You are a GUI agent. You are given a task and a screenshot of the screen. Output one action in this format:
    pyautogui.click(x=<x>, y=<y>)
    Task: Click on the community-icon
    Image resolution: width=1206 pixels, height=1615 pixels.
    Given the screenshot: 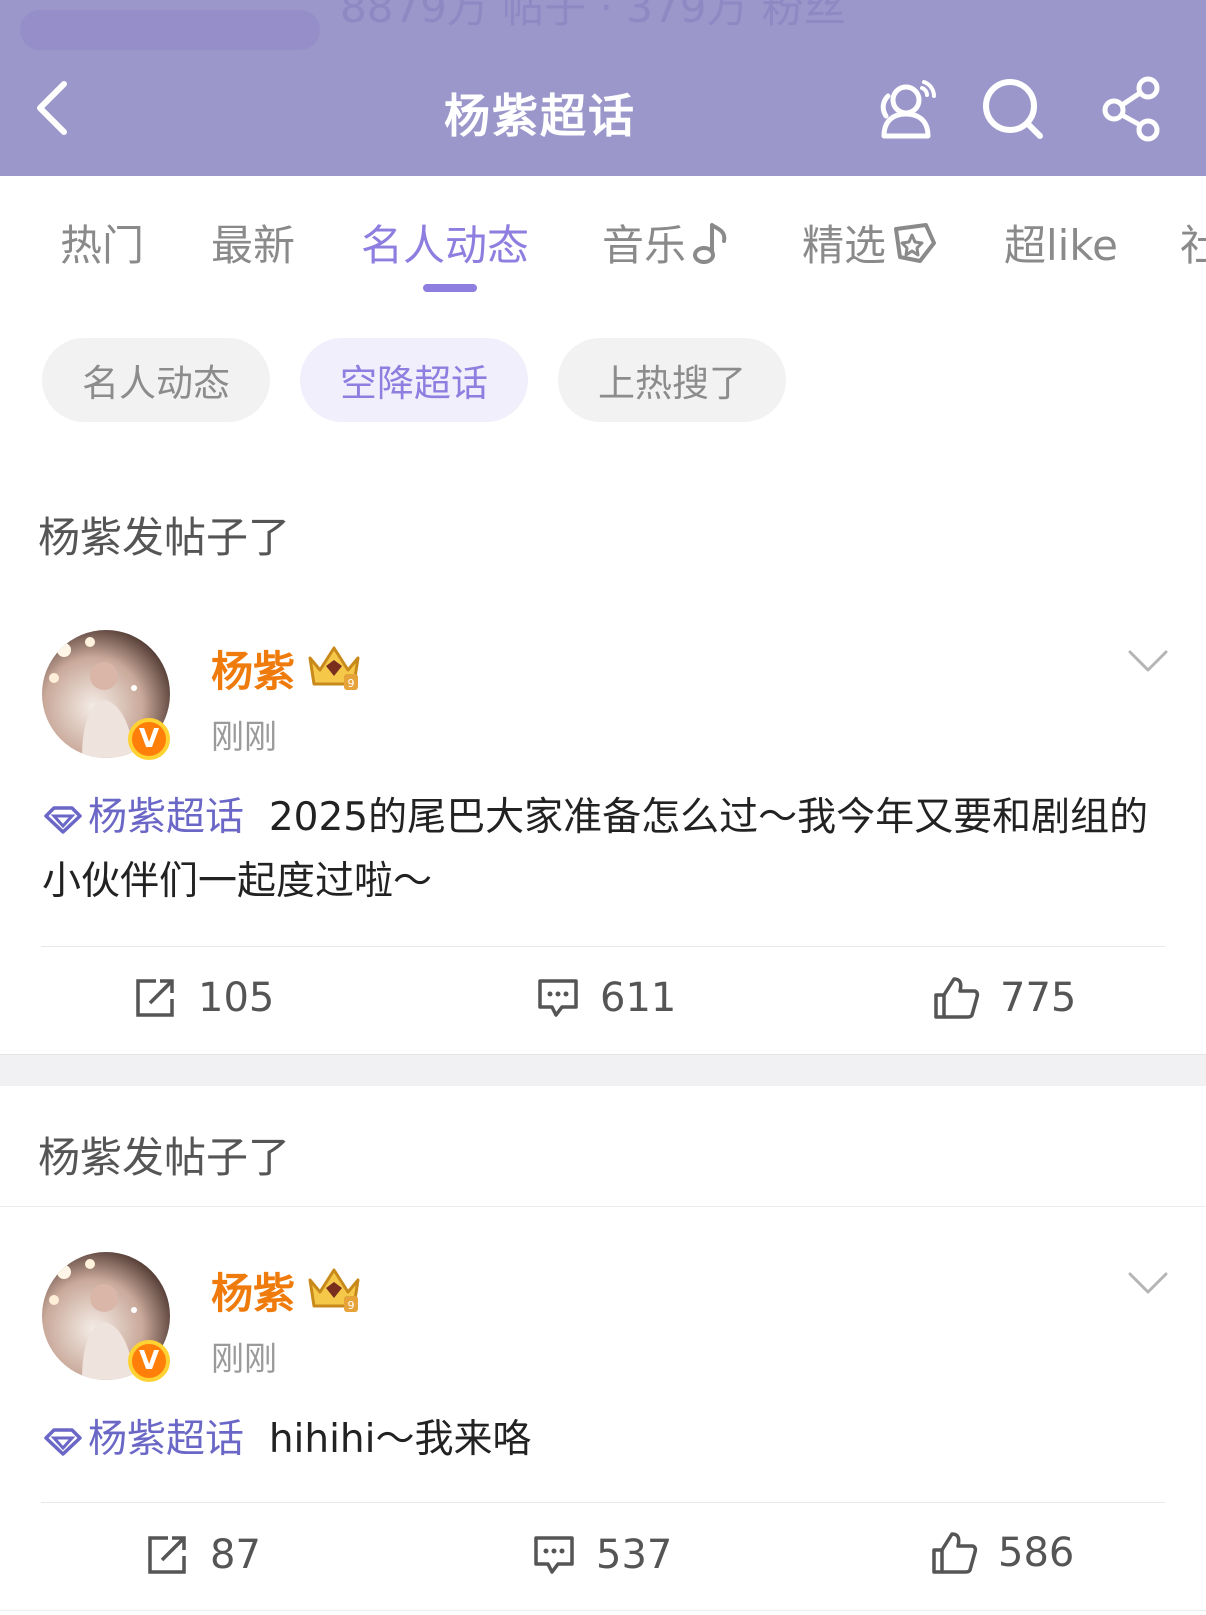 What is the action you would take?
    pyautogui.click(x=908, y=109)
    